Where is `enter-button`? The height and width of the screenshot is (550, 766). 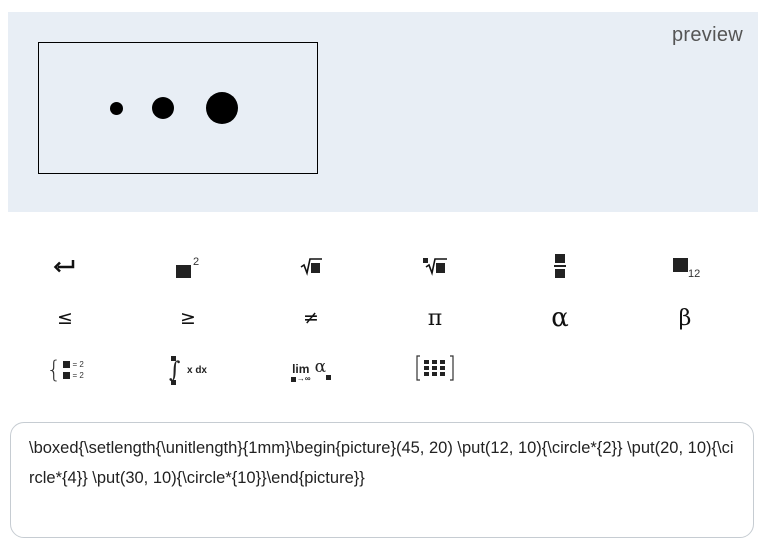
enter-button is located at coordinates (65, 268).